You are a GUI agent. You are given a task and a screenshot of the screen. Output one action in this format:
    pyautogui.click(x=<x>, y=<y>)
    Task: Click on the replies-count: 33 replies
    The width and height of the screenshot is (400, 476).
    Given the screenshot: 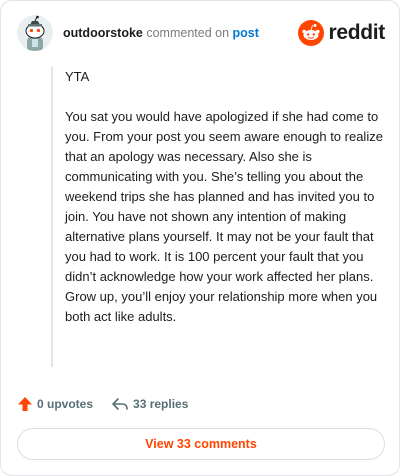 What is the action you would take?
    pyautogui.click(x=161, y=404)
    